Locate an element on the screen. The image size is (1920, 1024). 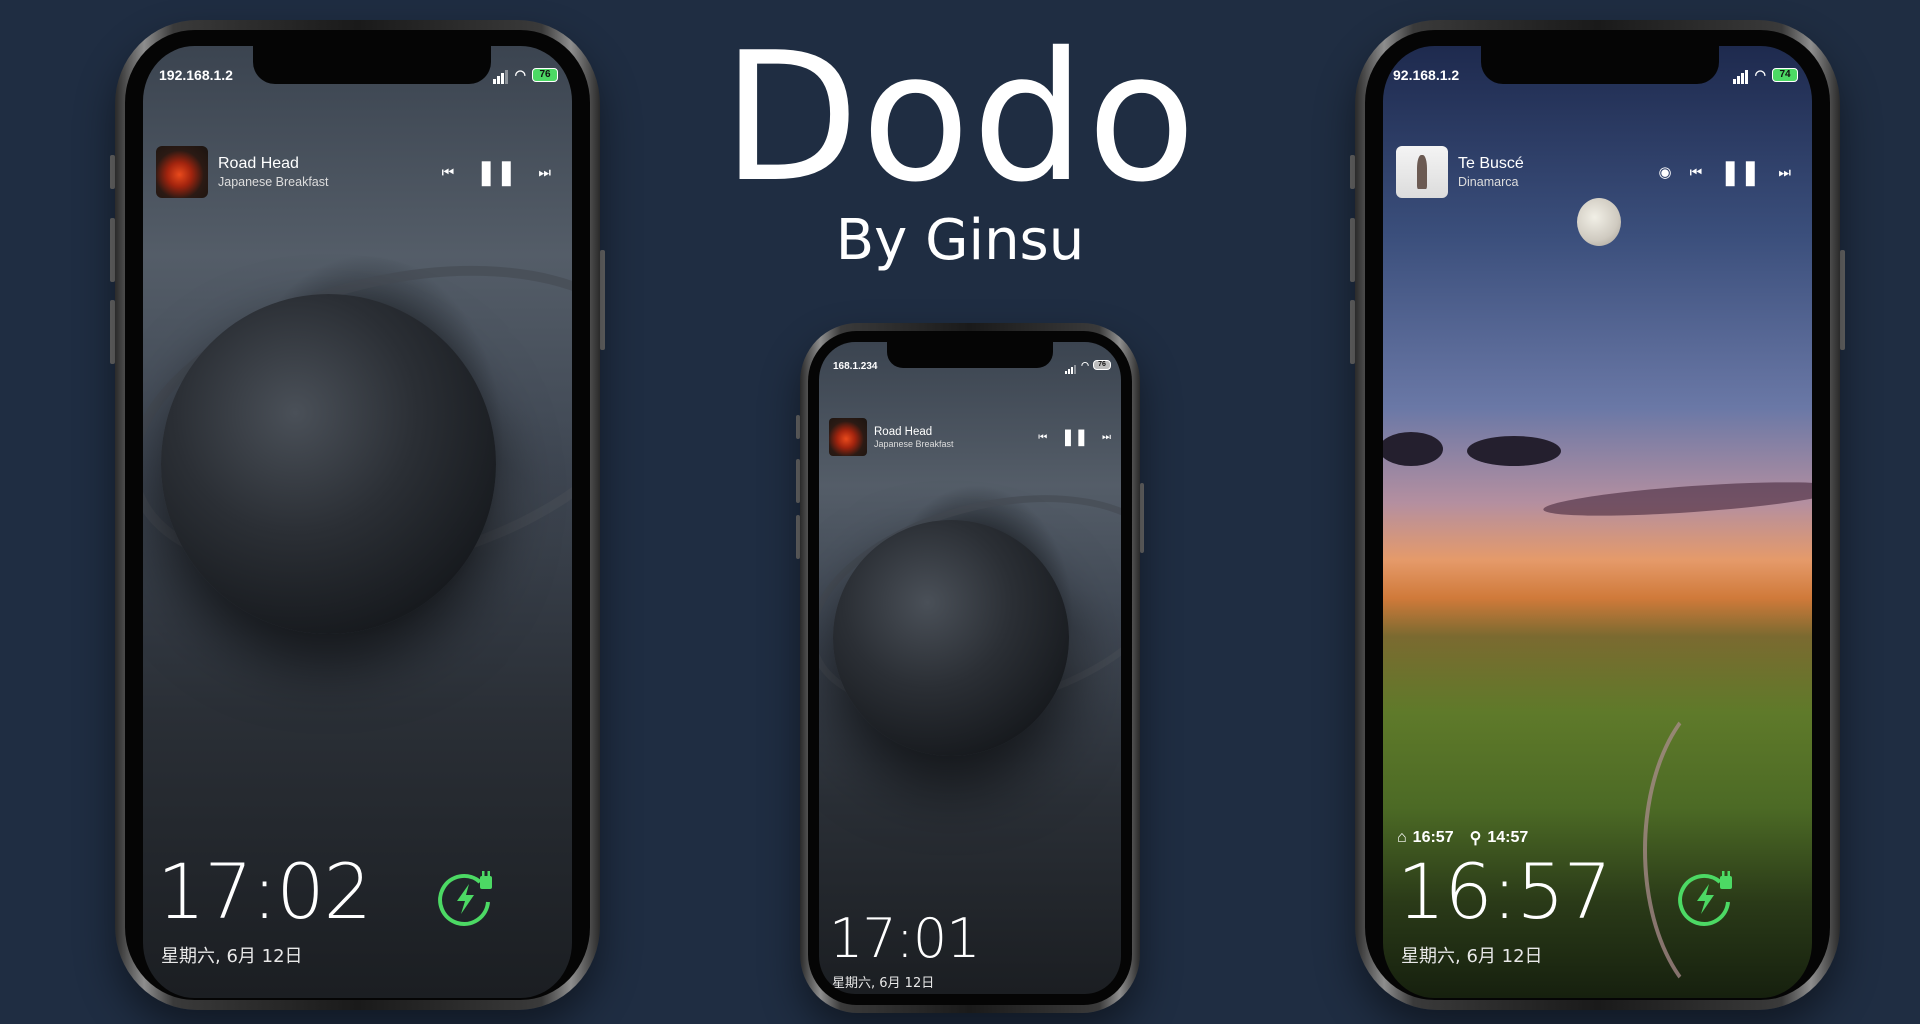
song-title: Te Buscé is located at coordinates (1491, 163).